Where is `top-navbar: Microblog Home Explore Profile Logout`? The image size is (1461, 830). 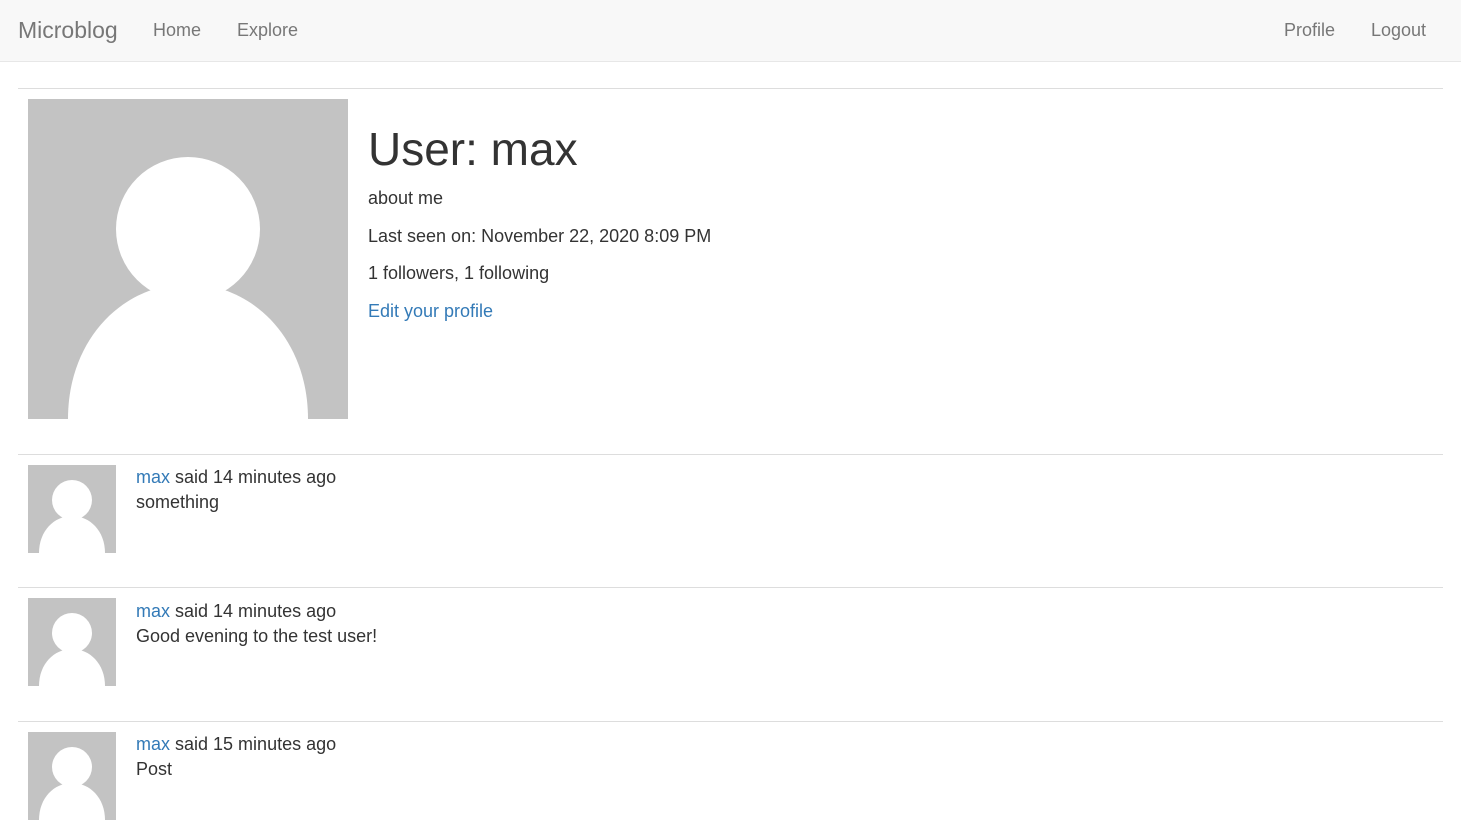
top-navbar: Microblog Home Explore Profile Logout is located at coordinates (730, 31).